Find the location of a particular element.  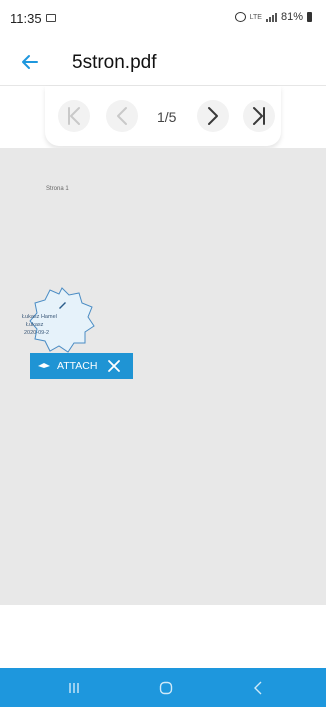

previous-page-icon is located at coordinates (122, 116).